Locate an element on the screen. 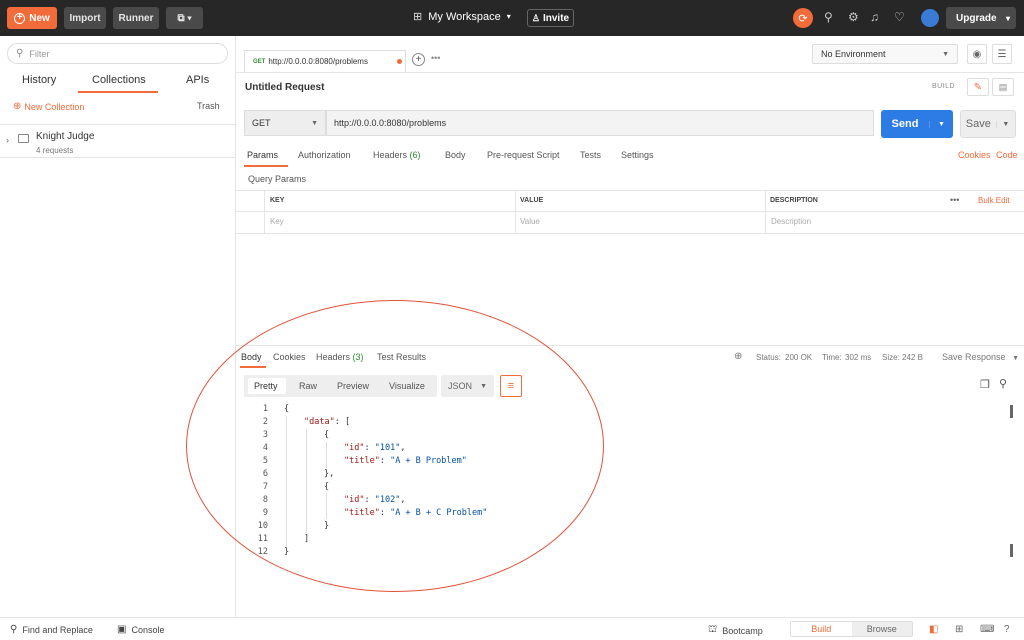 The image size is (1024, 640). tab-apis: APIs is located at coordinates (197, 80).